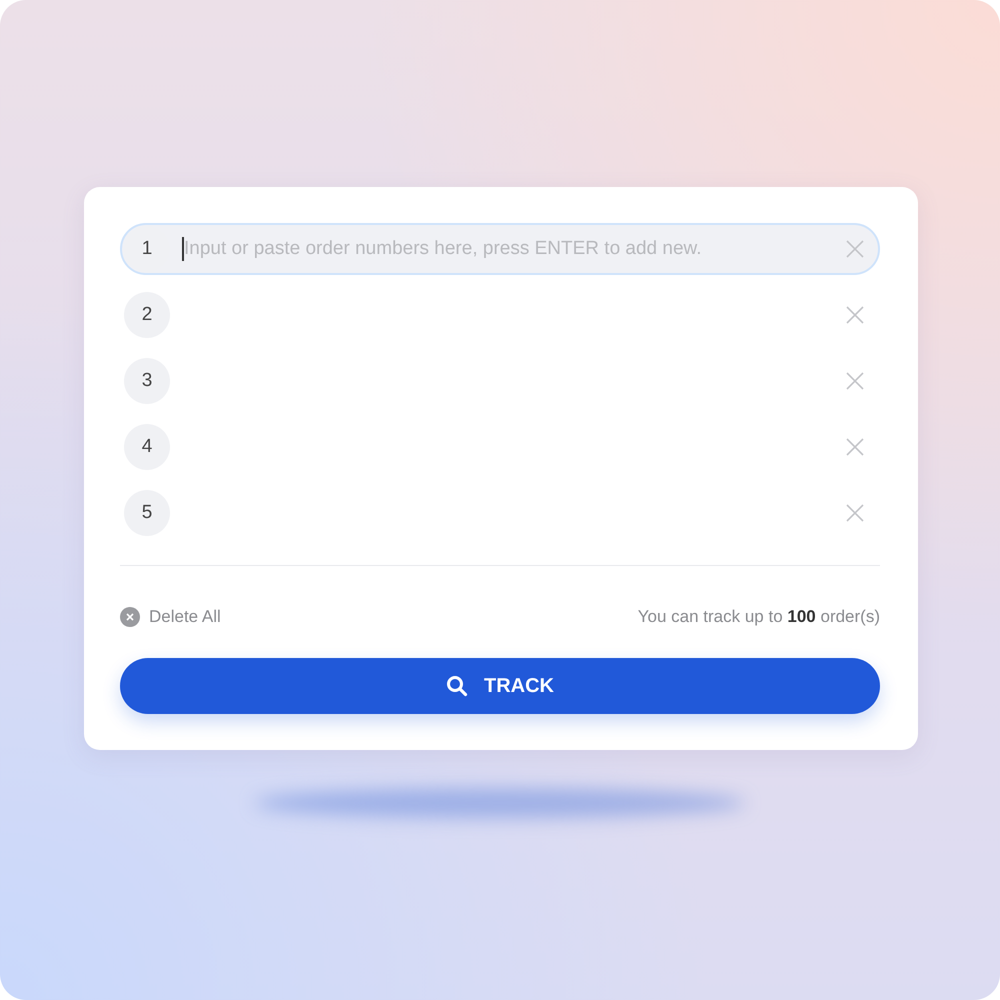 This screenshot has width=1000, height=1000. What do you see at coordinates (759, 617) in the screenshot?
I see `order-limit-note: You can track up to 100 order(s)` at bounding box center [759, 617].